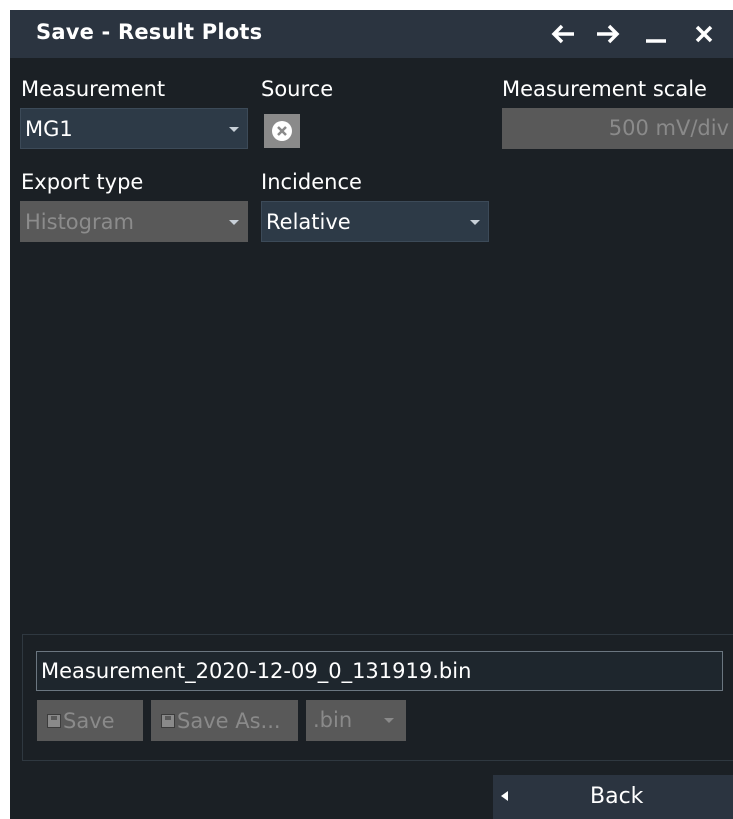 This screenshot has height=819, width=733. Describe the element at coordinates (604, 89) in the screenshot. I see `measurement-scale-label: Measurement scale` at that location.